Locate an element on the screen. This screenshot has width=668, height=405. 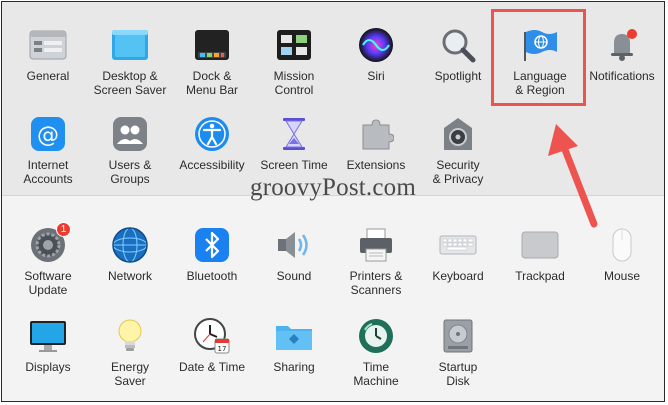
extensions-puzzle-icon is located at coordinates (376, 134).